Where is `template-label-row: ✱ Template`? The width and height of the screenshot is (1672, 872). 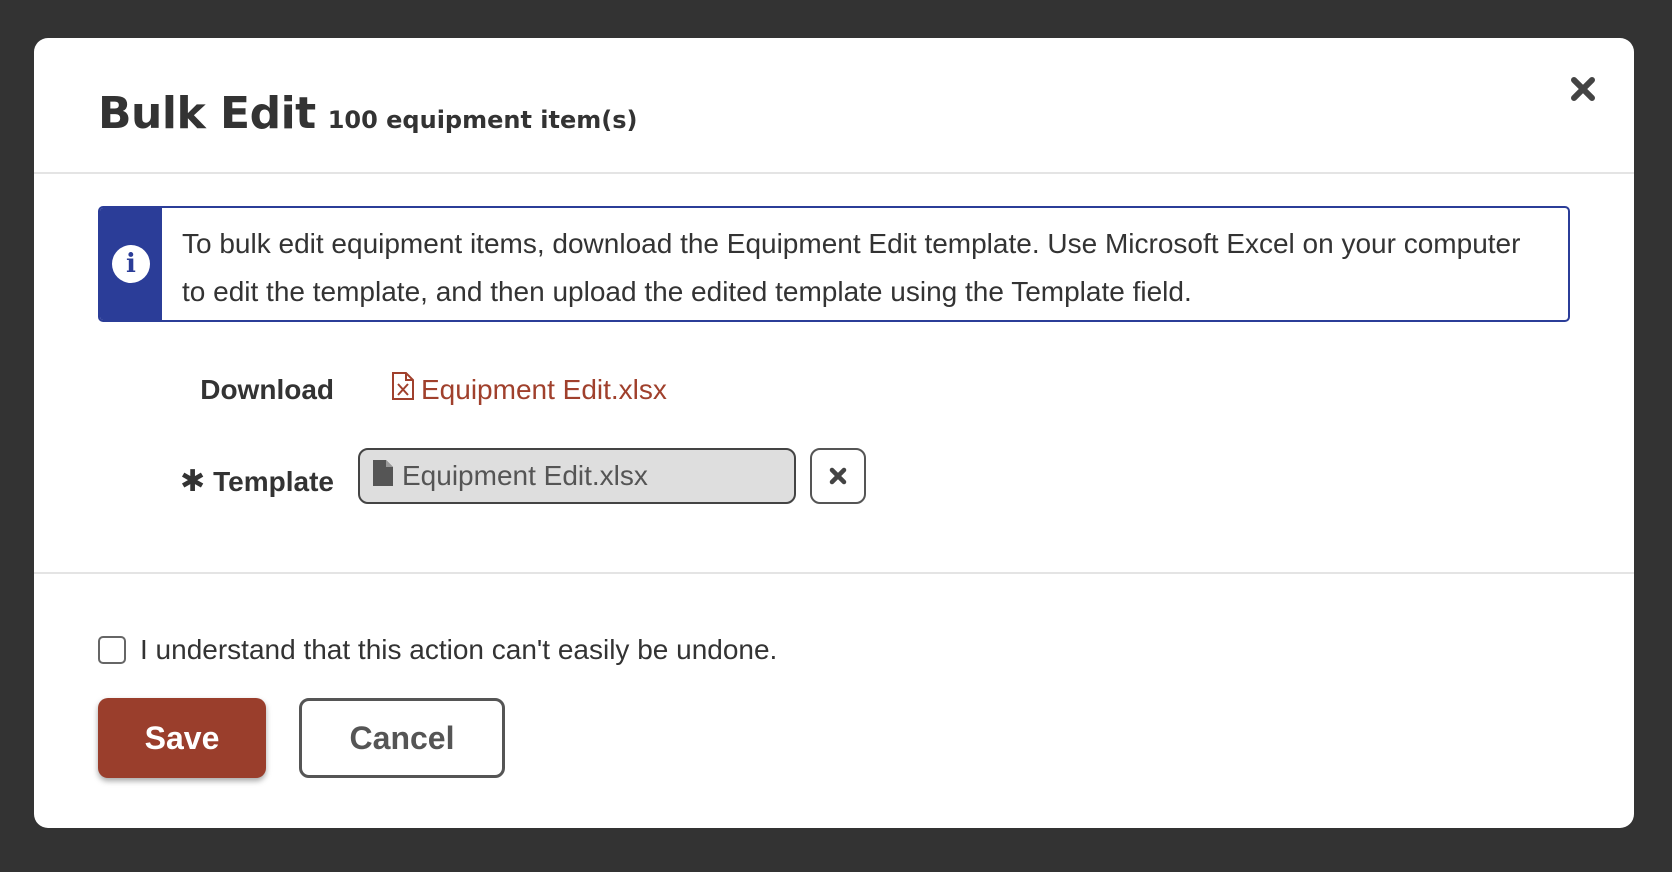 template-label-row: ✱ Template is located at coordinates (257, 482).